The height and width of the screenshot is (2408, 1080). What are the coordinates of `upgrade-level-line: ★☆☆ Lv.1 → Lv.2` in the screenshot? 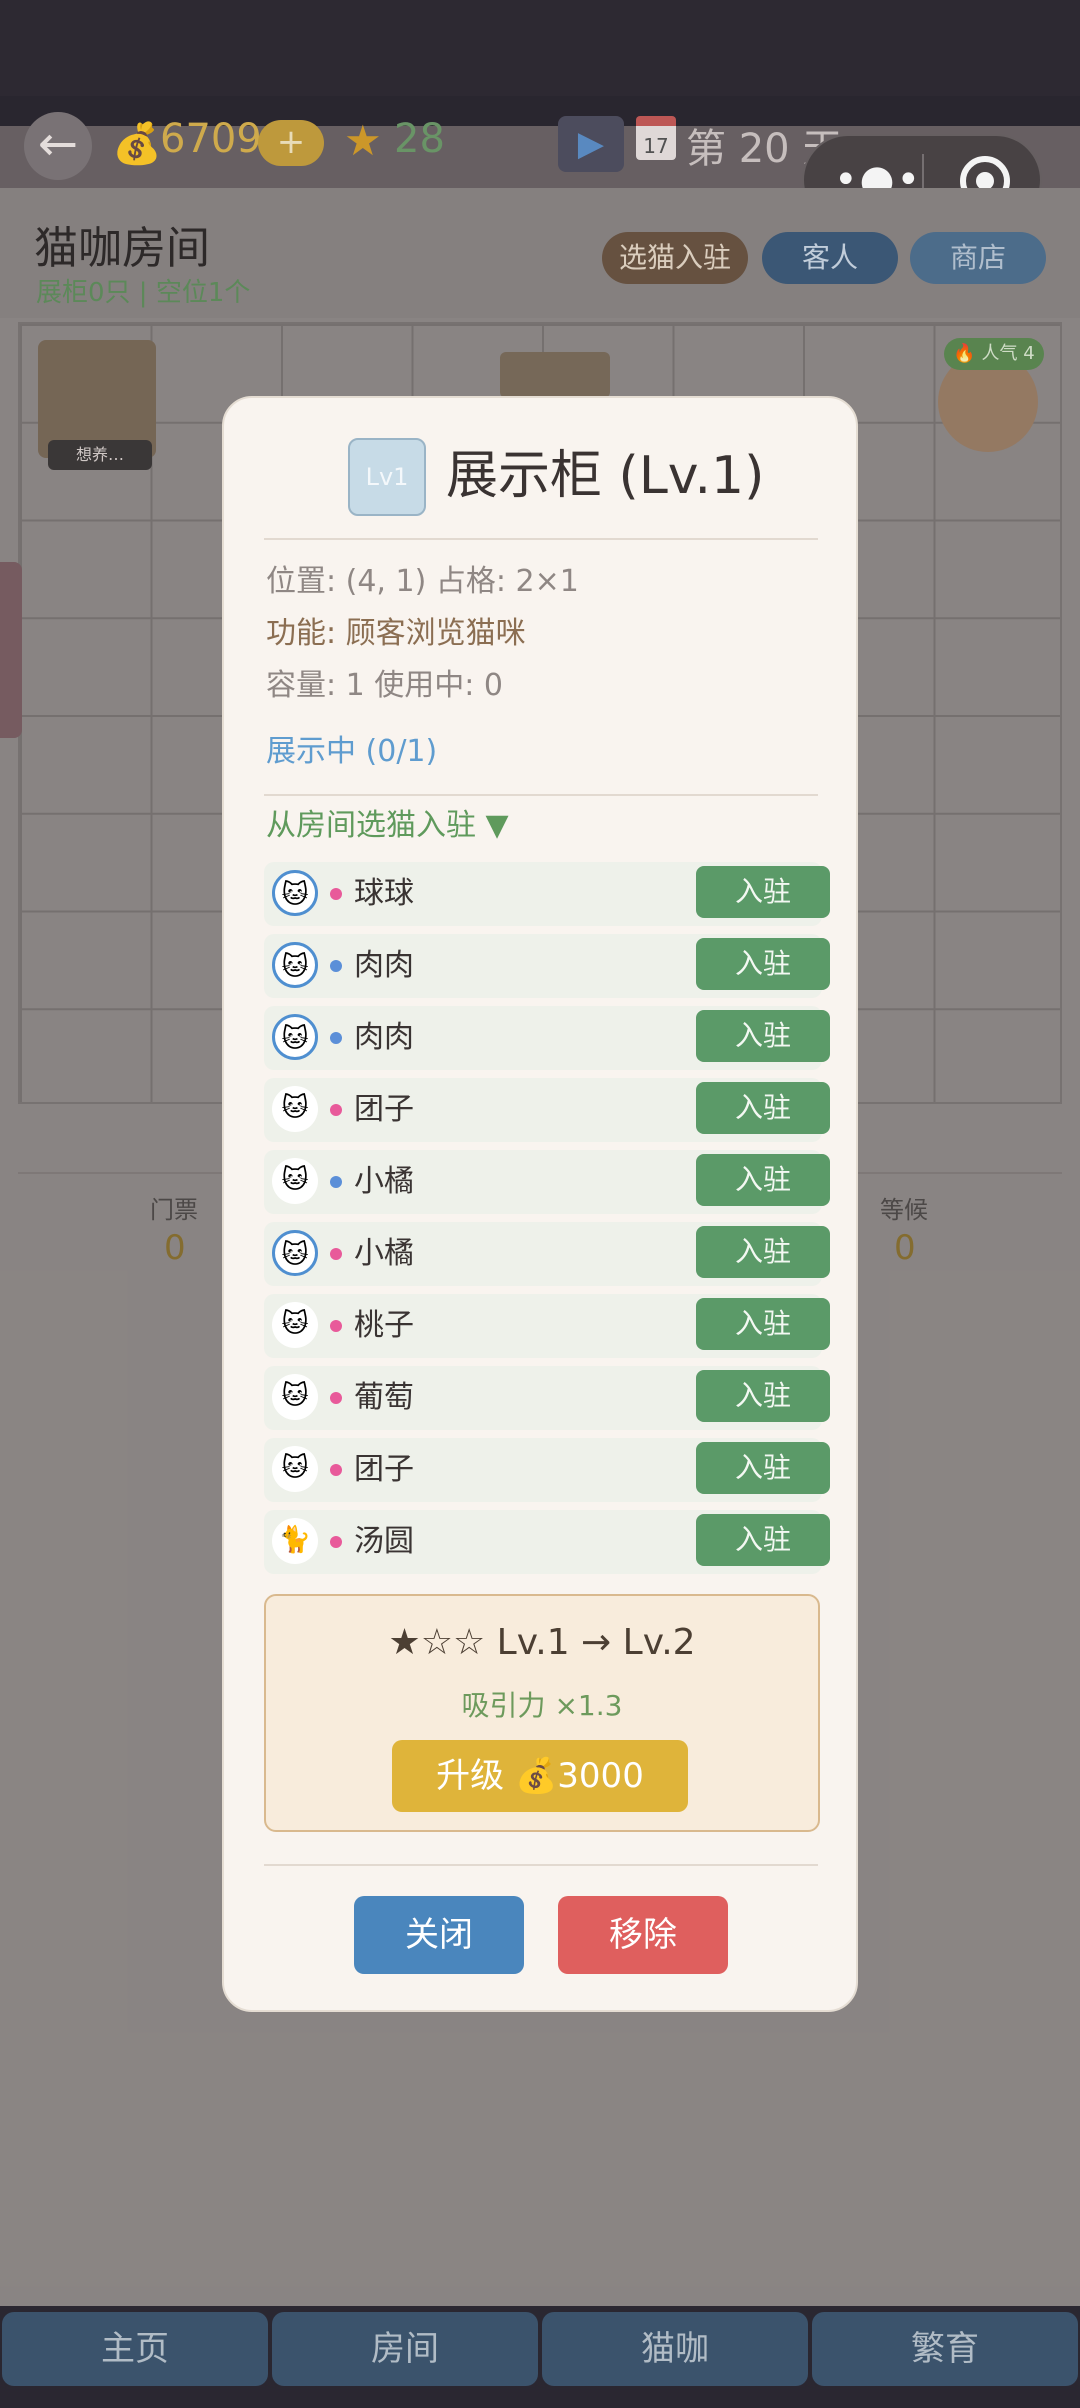 It's located at (542, 1642).